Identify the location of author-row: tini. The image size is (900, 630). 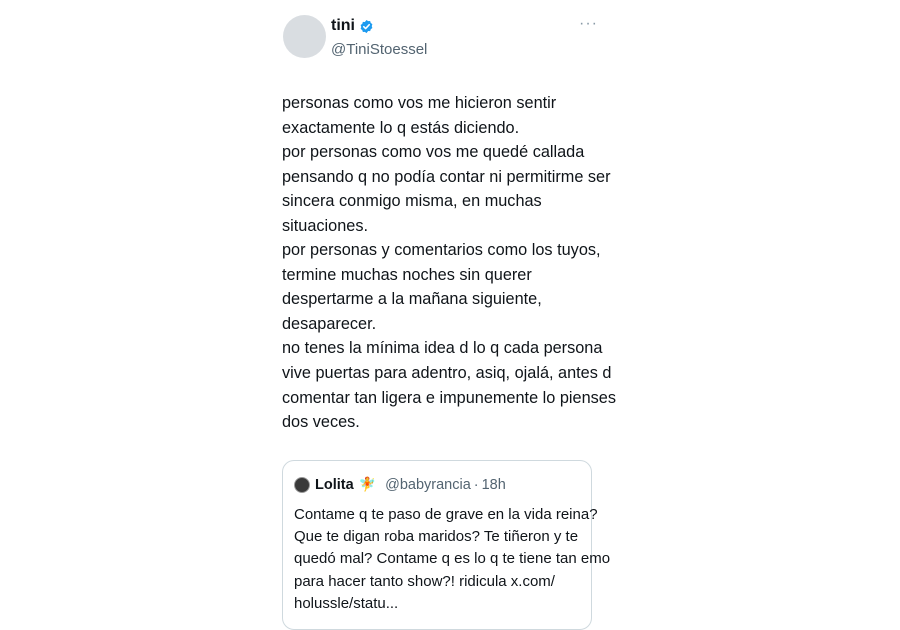
(352, 26).